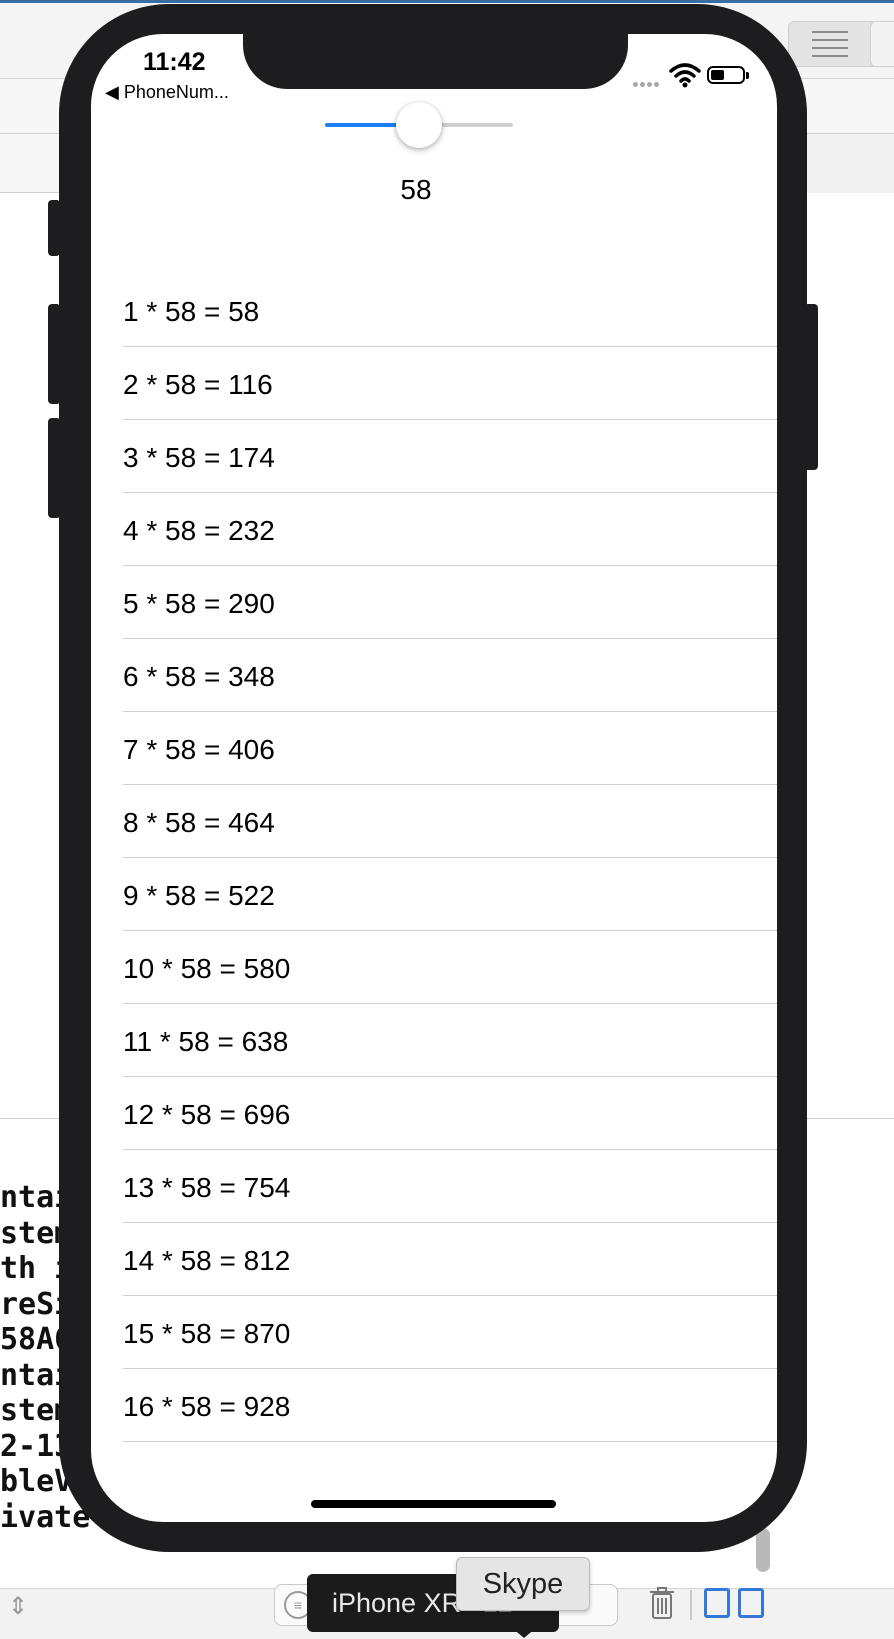 This screenshot has height=1639, width=894. I want to click on table-row: 5 * 58 = 290, so click(450, 602).